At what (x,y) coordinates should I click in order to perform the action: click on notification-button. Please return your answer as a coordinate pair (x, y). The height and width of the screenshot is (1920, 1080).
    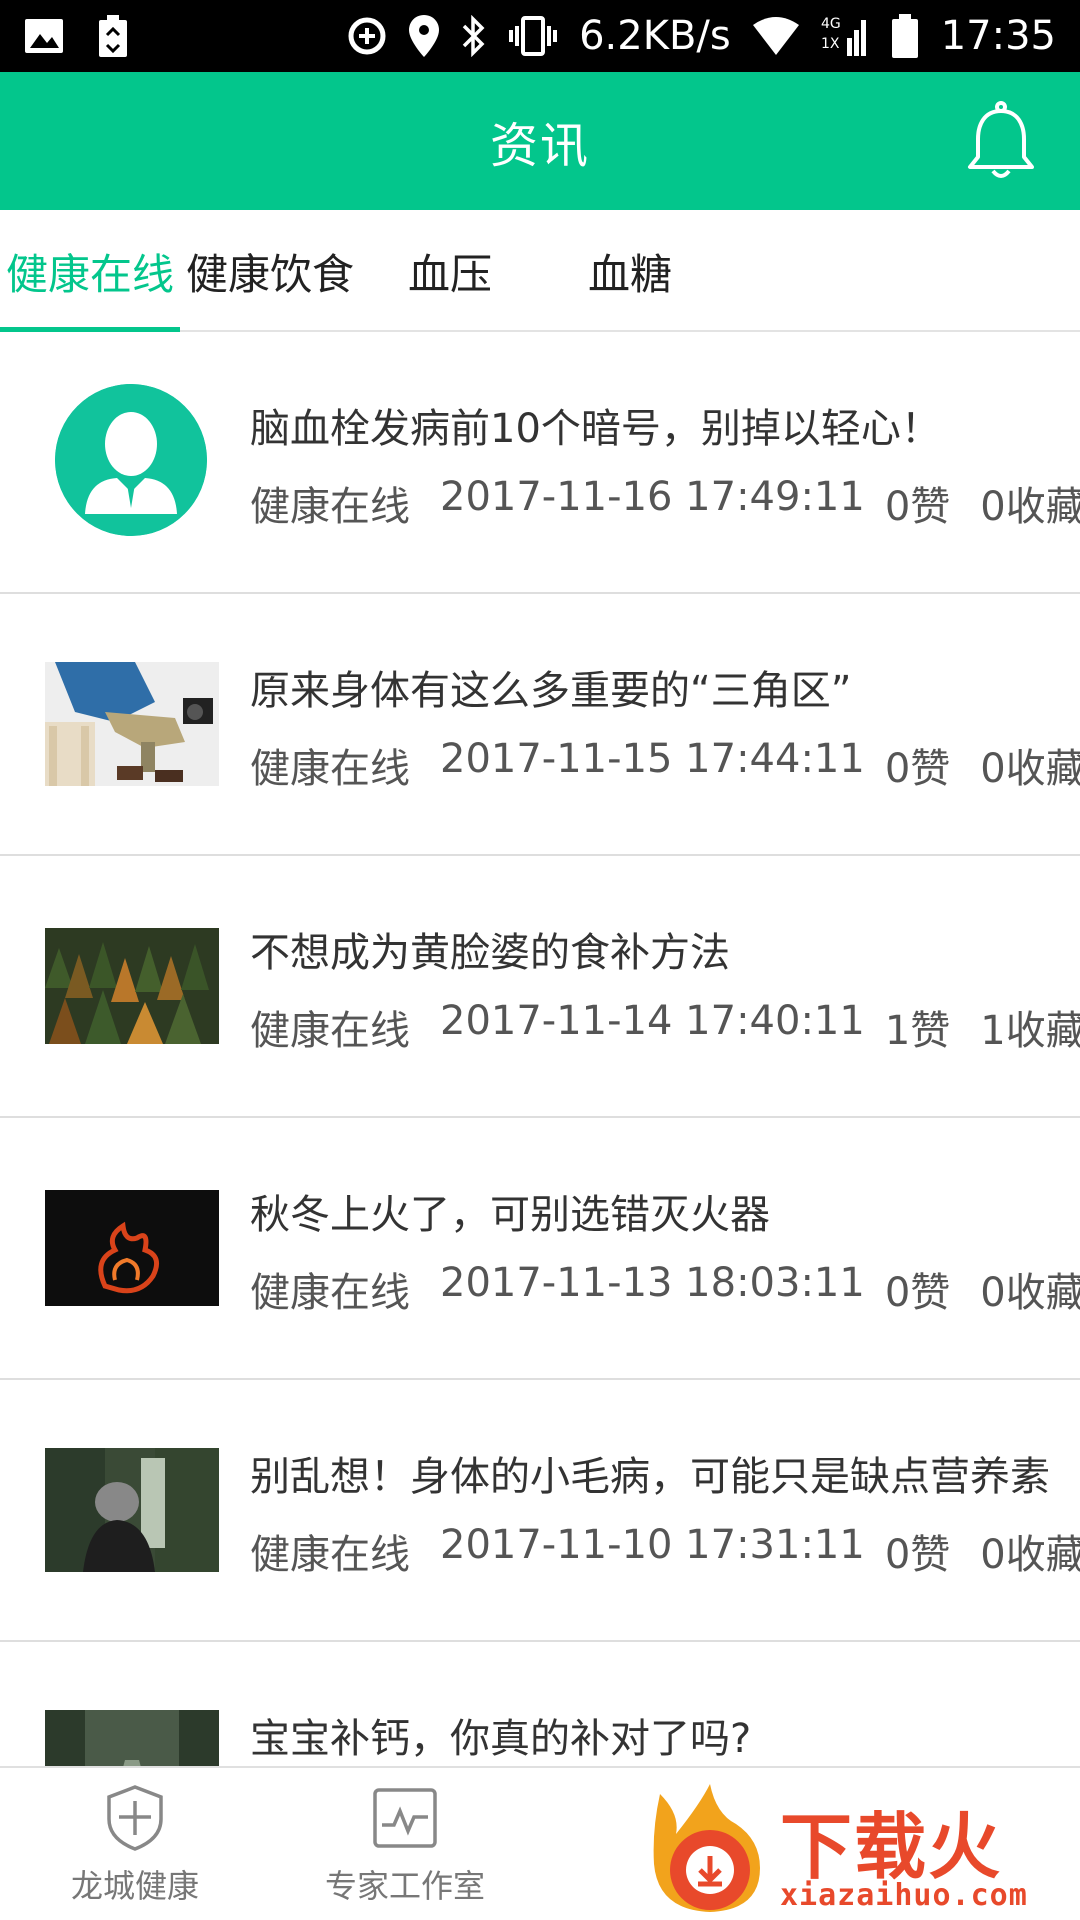
    Looking at the image, I should click on (1001, 141).